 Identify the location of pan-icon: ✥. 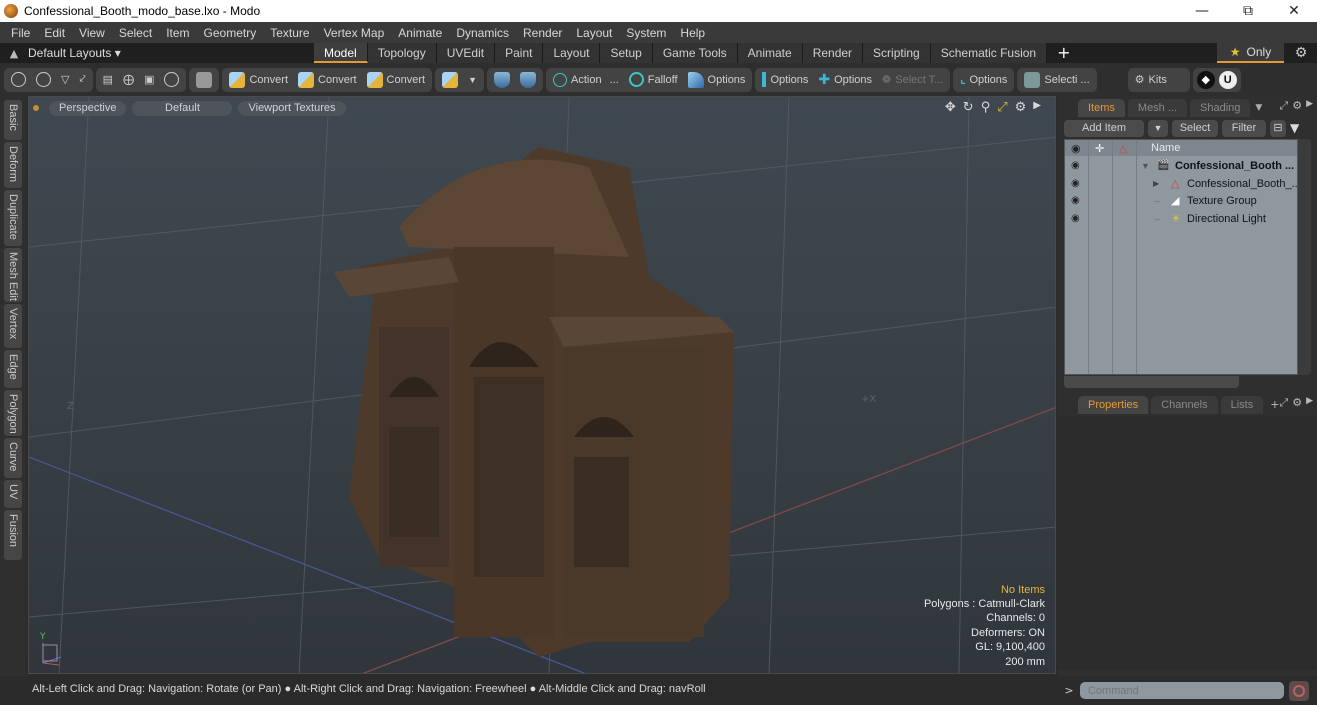
(950, 107).